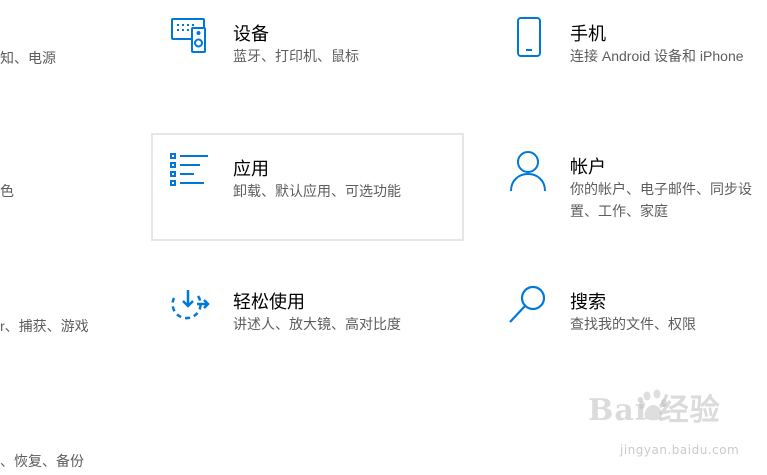 This screenshot has width=767, height=475. What do you see at coordinates (661, 189) in the screenshot?
I see `tile-description: 你的帐户、电子邮件、同步设` at bounding box center [661, 189].